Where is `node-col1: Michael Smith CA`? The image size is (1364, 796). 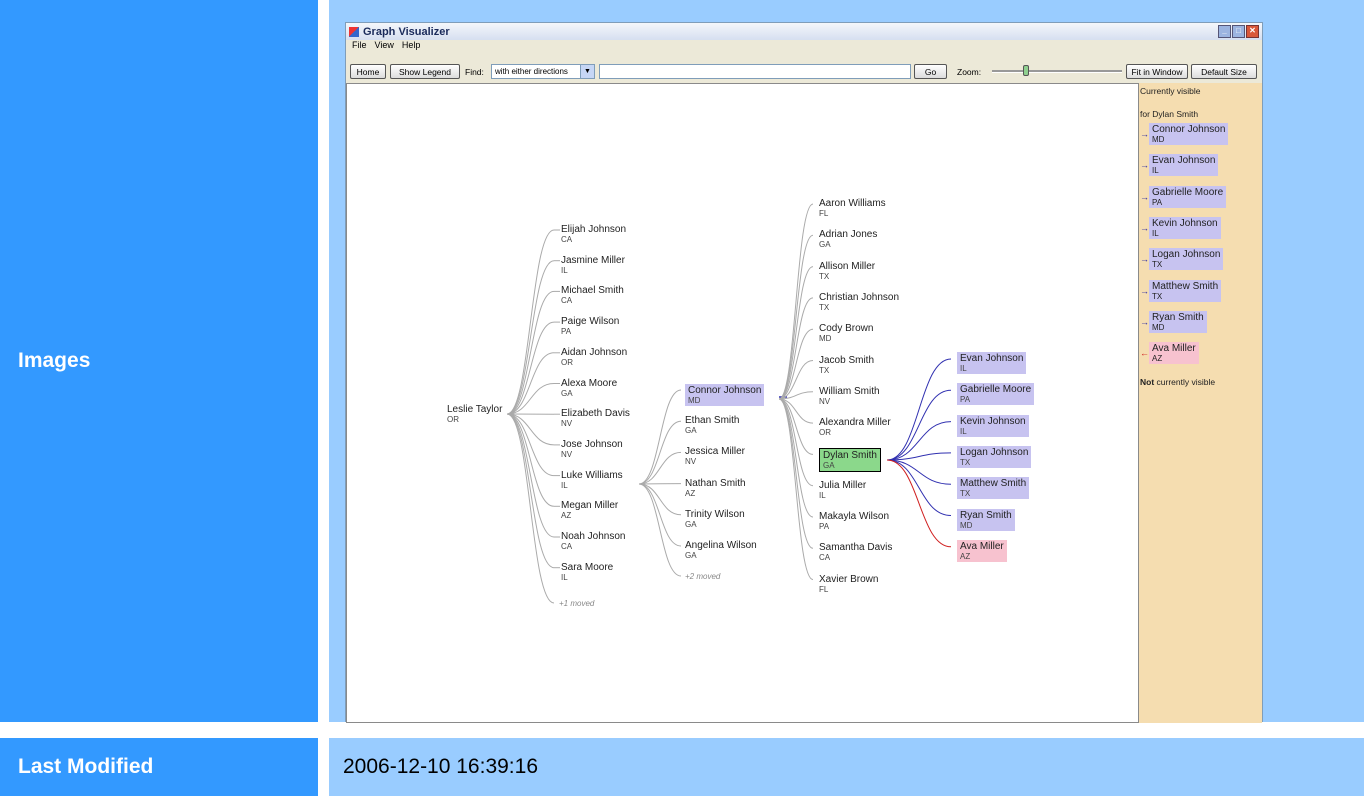 node-col1: Michael Smith CA is located at coordinates (592, 295).